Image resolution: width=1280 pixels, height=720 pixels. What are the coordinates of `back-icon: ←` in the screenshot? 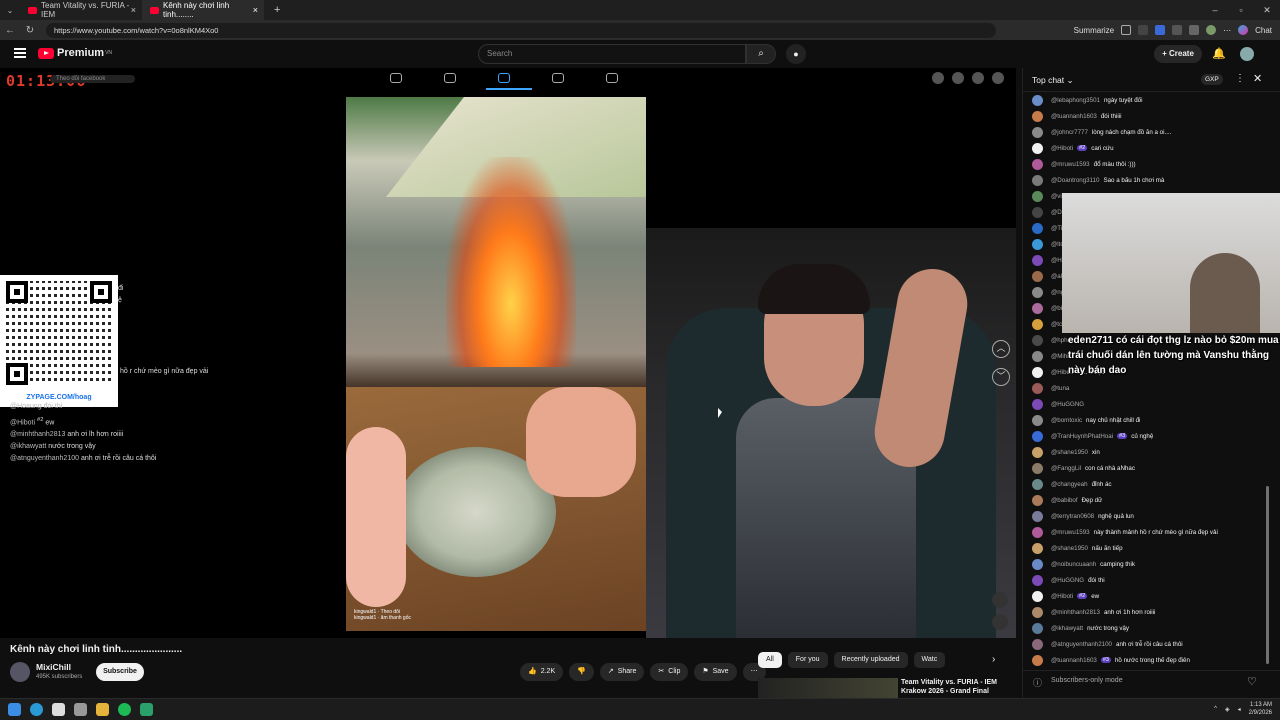 It's located at (10, 30).